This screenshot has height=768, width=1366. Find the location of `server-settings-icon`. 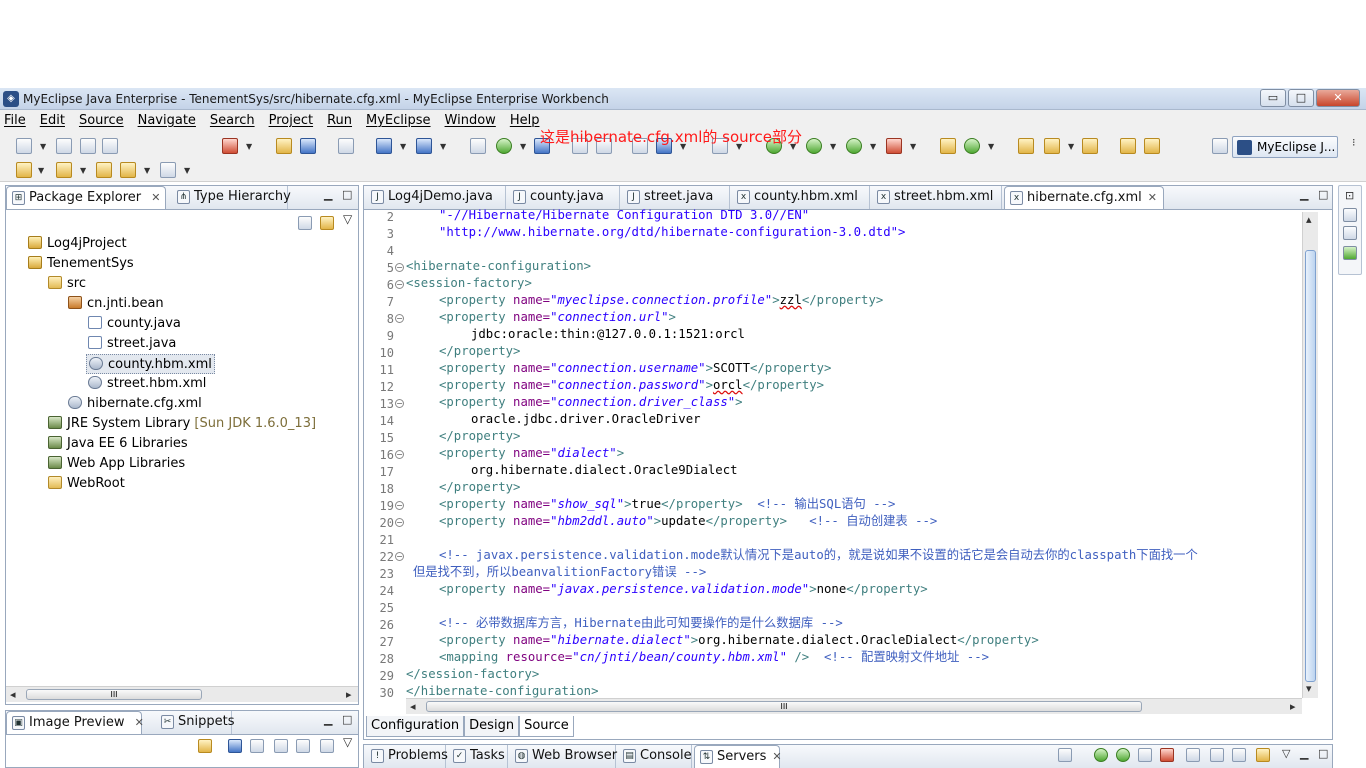

server-settings-icon is located at coordinates (1065, 755).